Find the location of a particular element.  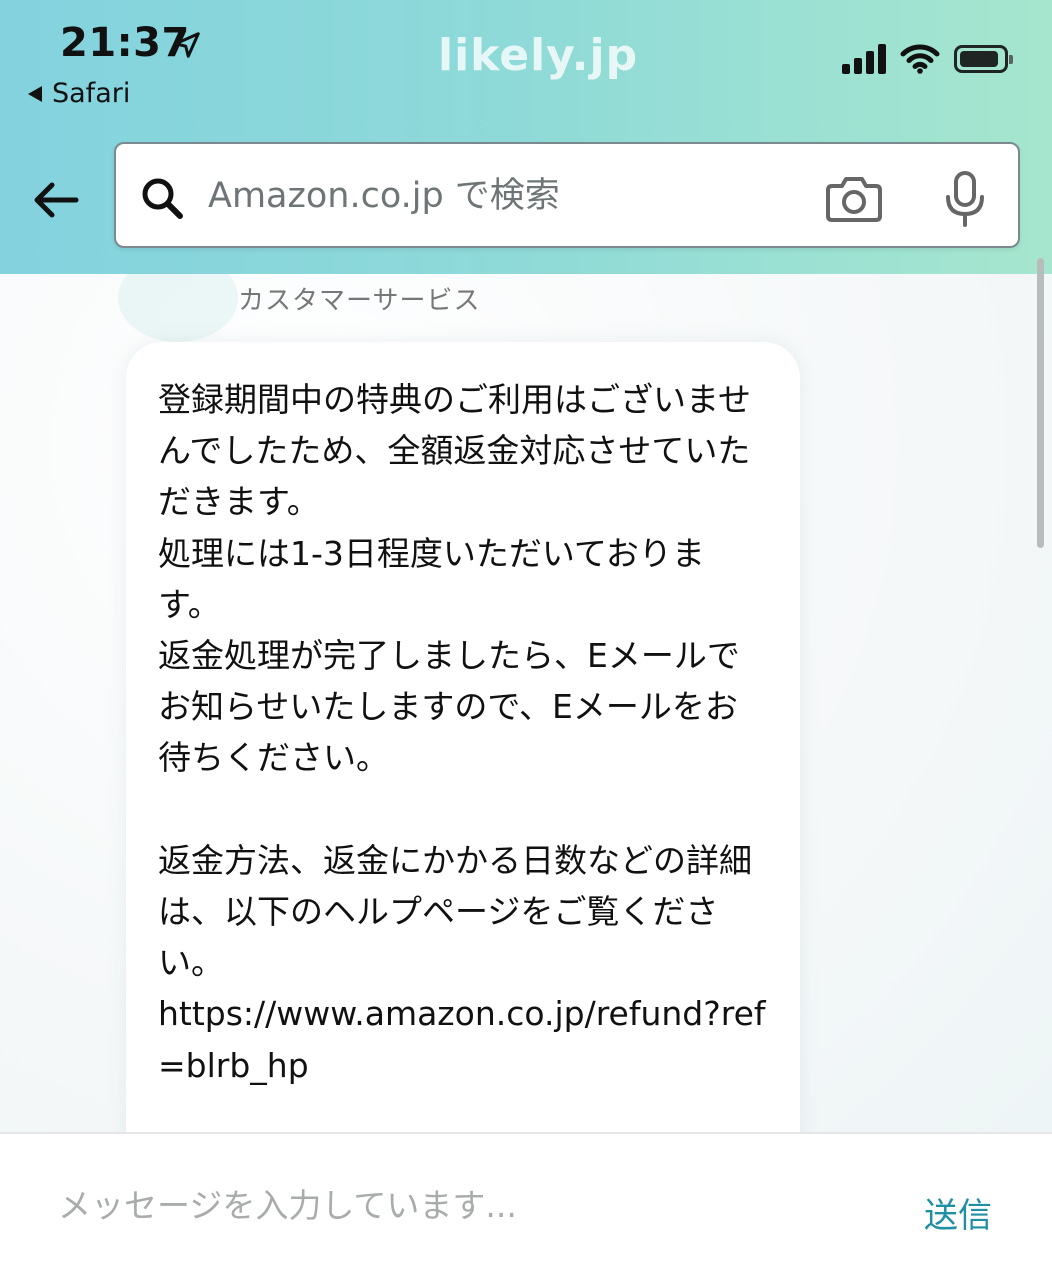

search-bar is located at coordinates (567, 195).